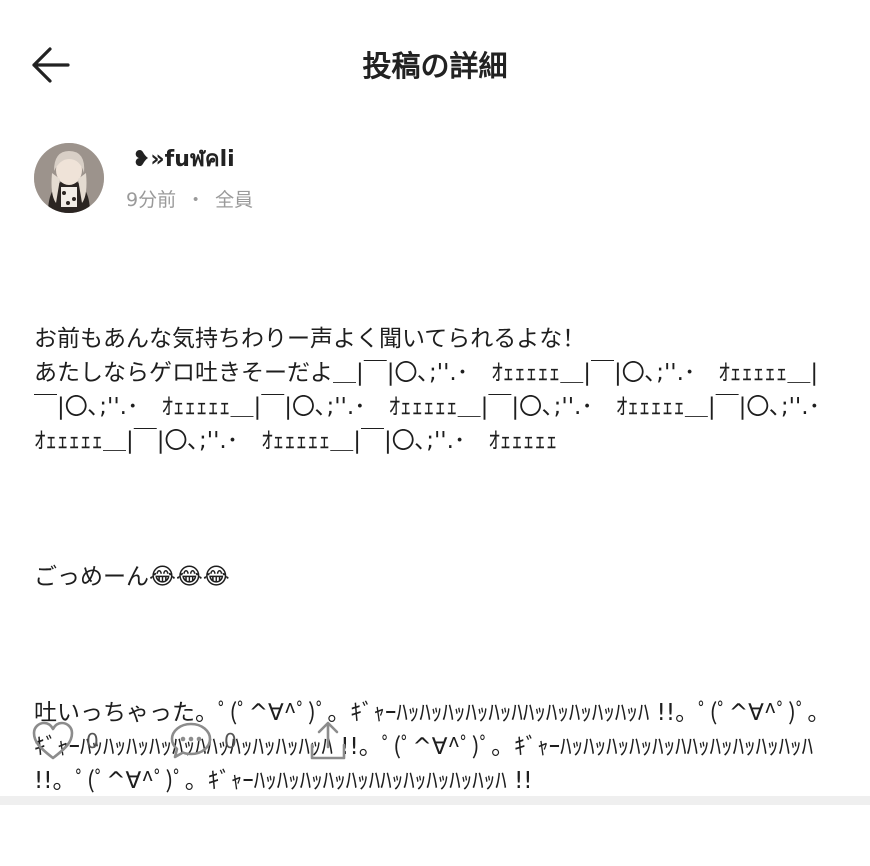  What do you see at coordinates (191, 740) in the screenshot?
I see `comment-bubble-icon` at bounding box center [191, 740].